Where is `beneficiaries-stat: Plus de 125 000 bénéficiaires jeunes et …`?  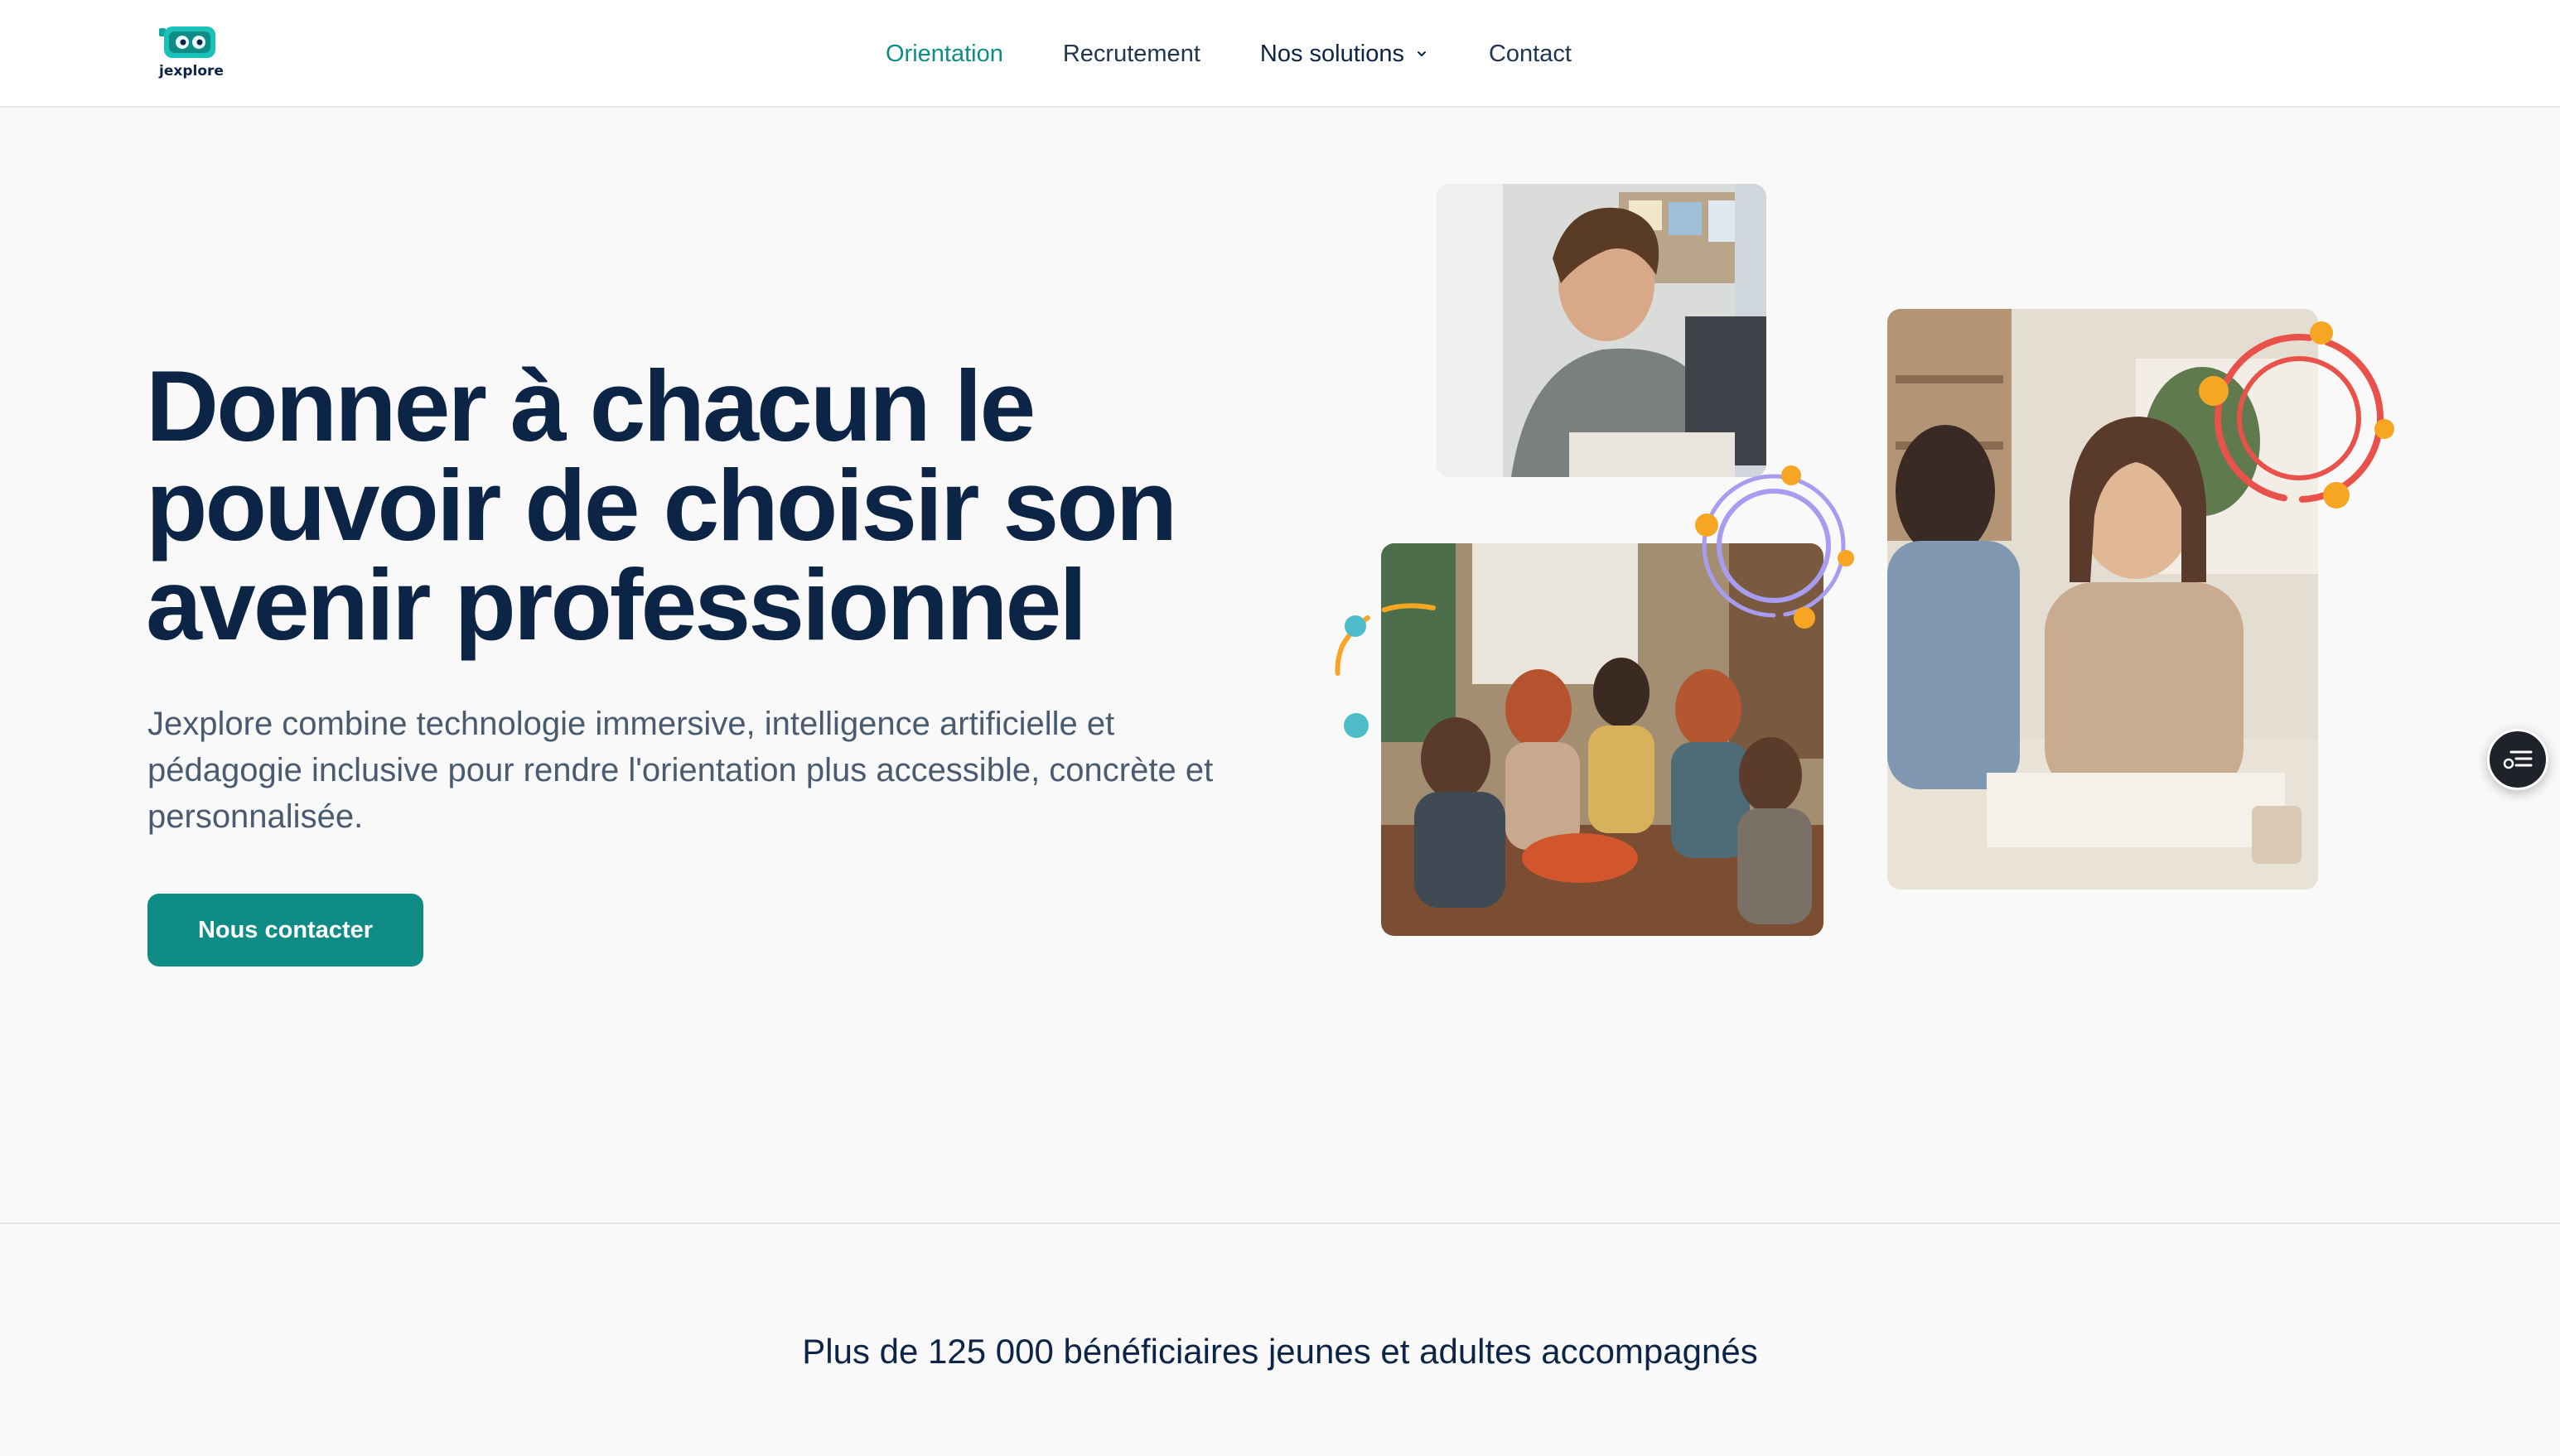
beneficiaries-stat: Plus de 125 000 bénéficiaires jeunes et … is located at coordinates (1280, 1351).